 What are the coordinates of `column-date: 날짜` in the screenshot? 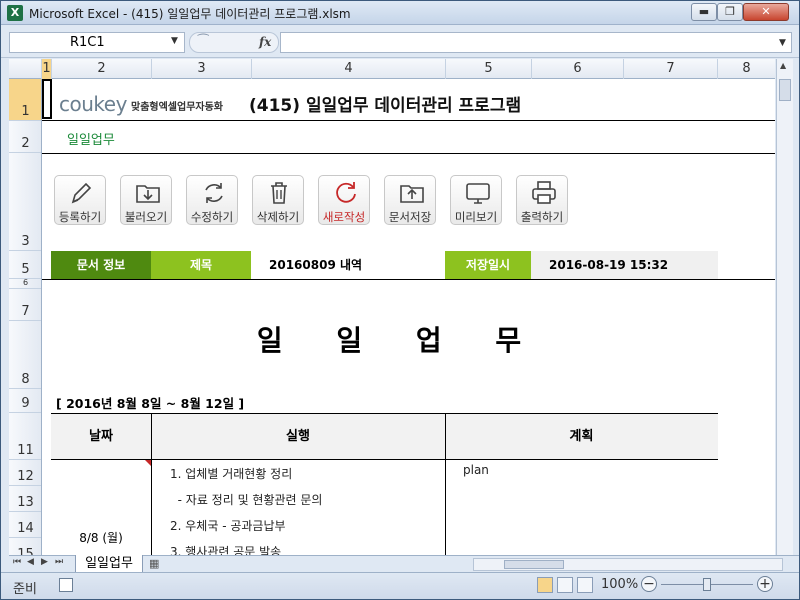 It's located at (101, 436).